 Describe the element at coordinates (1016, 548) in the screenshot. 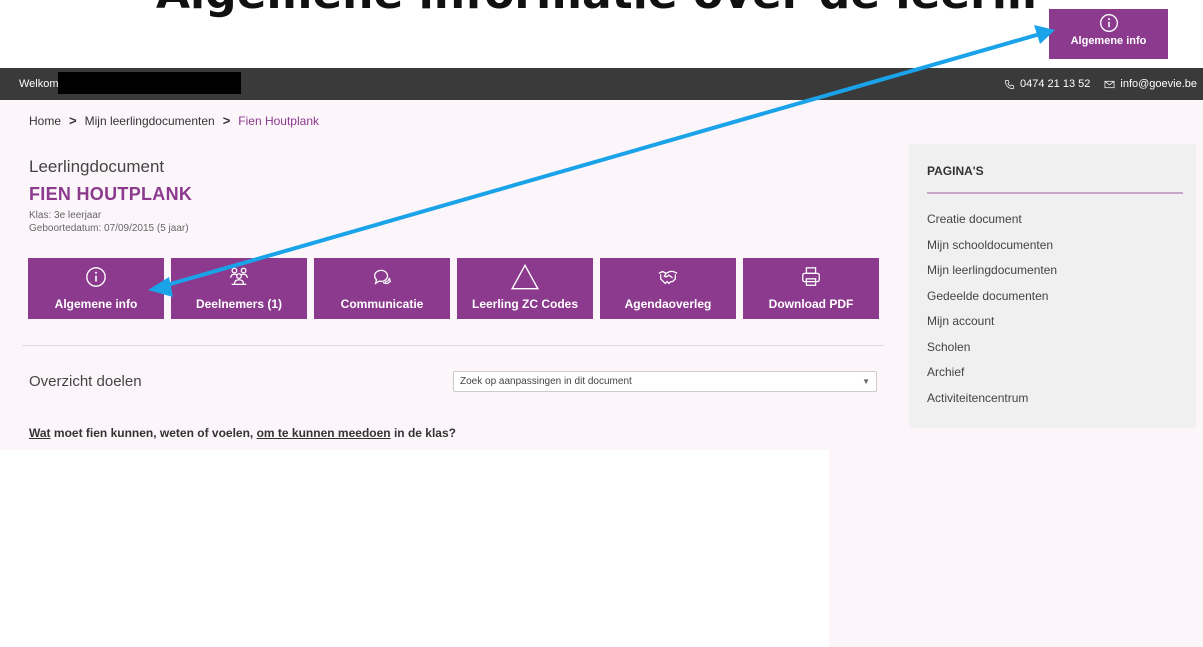

I see `lower-panel` at that location.